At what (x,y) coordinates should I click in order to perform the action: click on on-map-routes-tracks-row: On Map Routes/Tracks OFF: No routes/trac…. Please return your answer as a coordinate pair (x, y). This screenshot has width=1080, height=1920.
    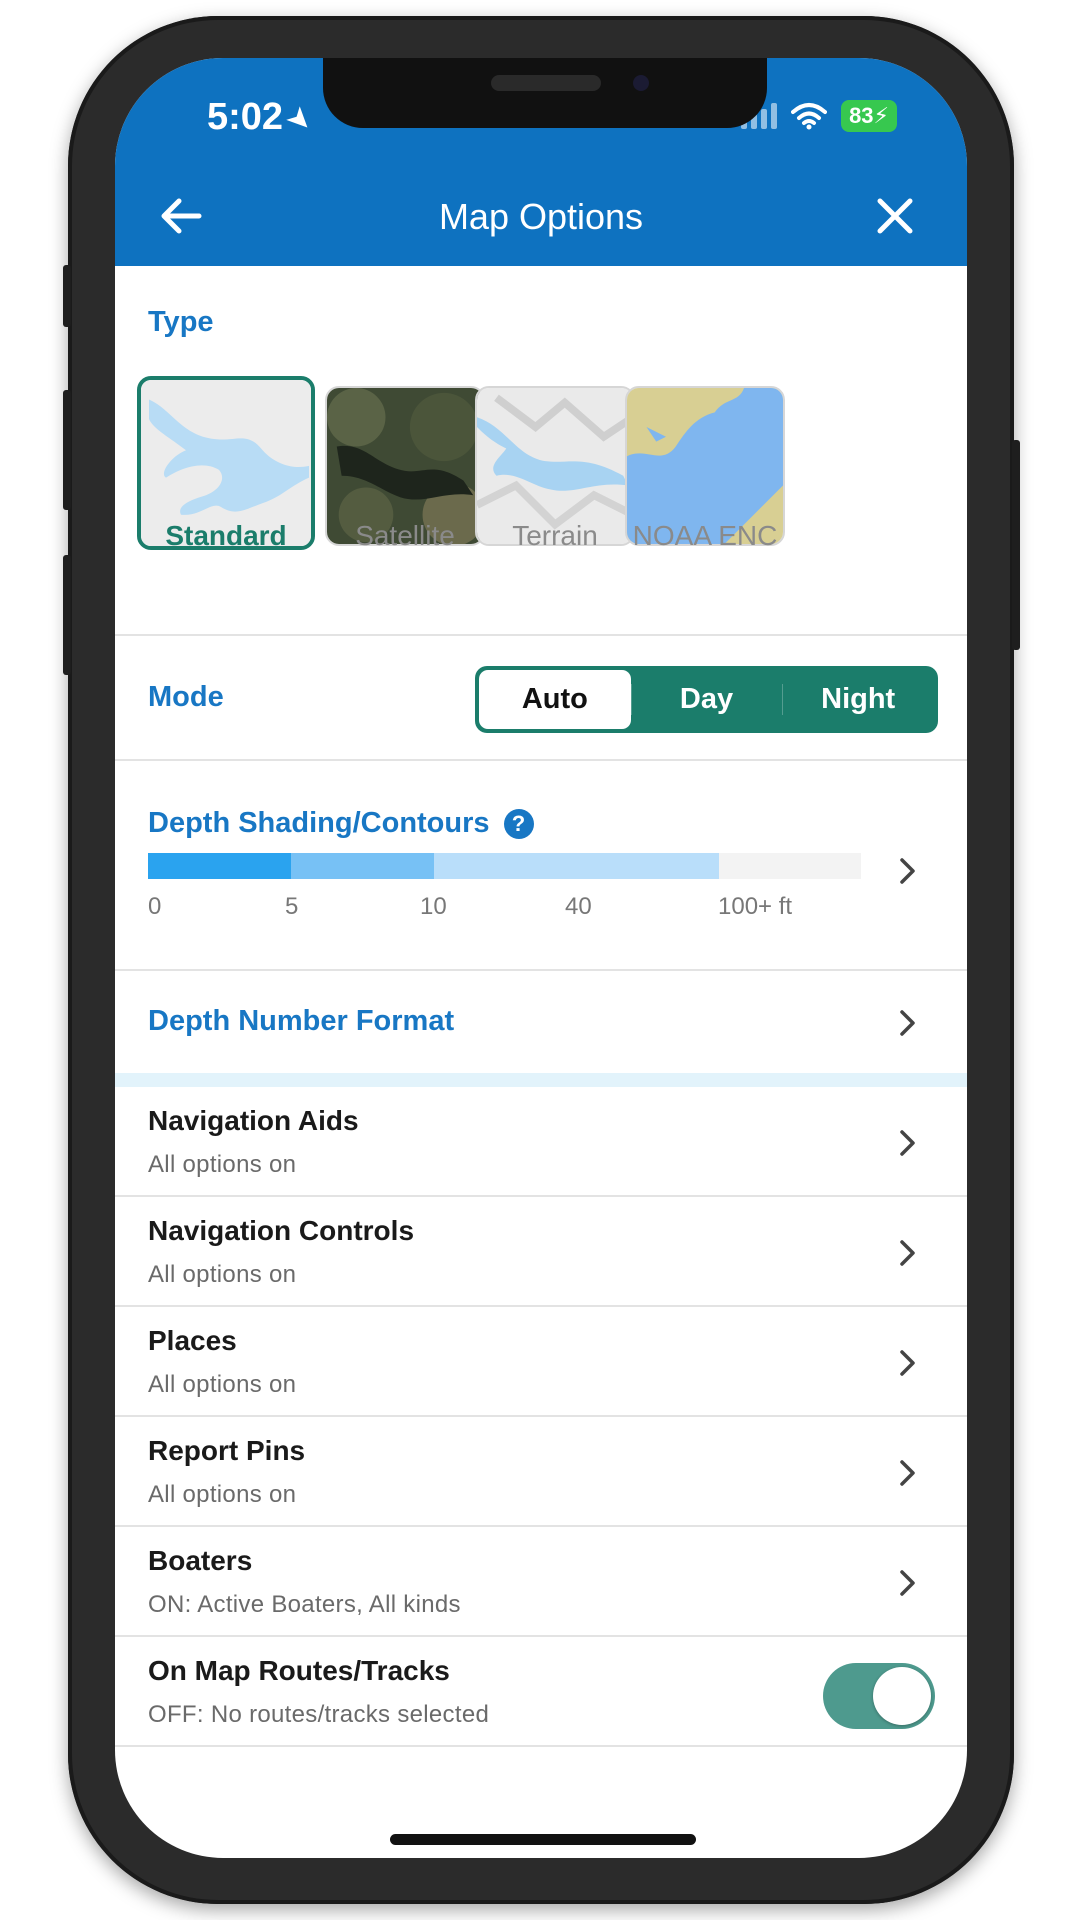
    Looking at the image, I should click on (541, 1692).